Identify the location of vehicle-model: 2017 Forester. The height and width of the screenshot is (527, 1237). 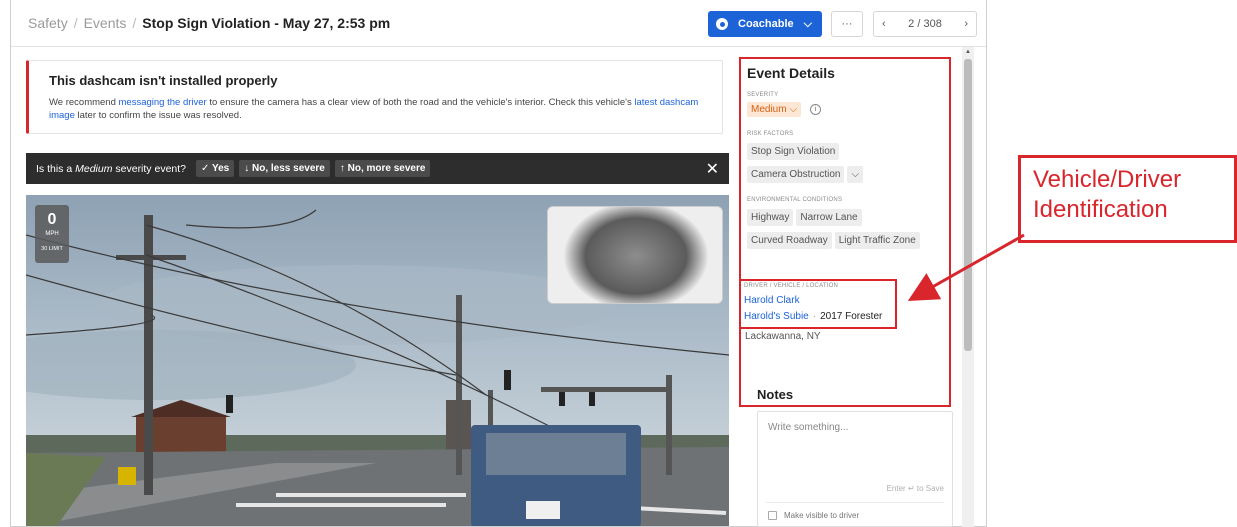
(851, 316).